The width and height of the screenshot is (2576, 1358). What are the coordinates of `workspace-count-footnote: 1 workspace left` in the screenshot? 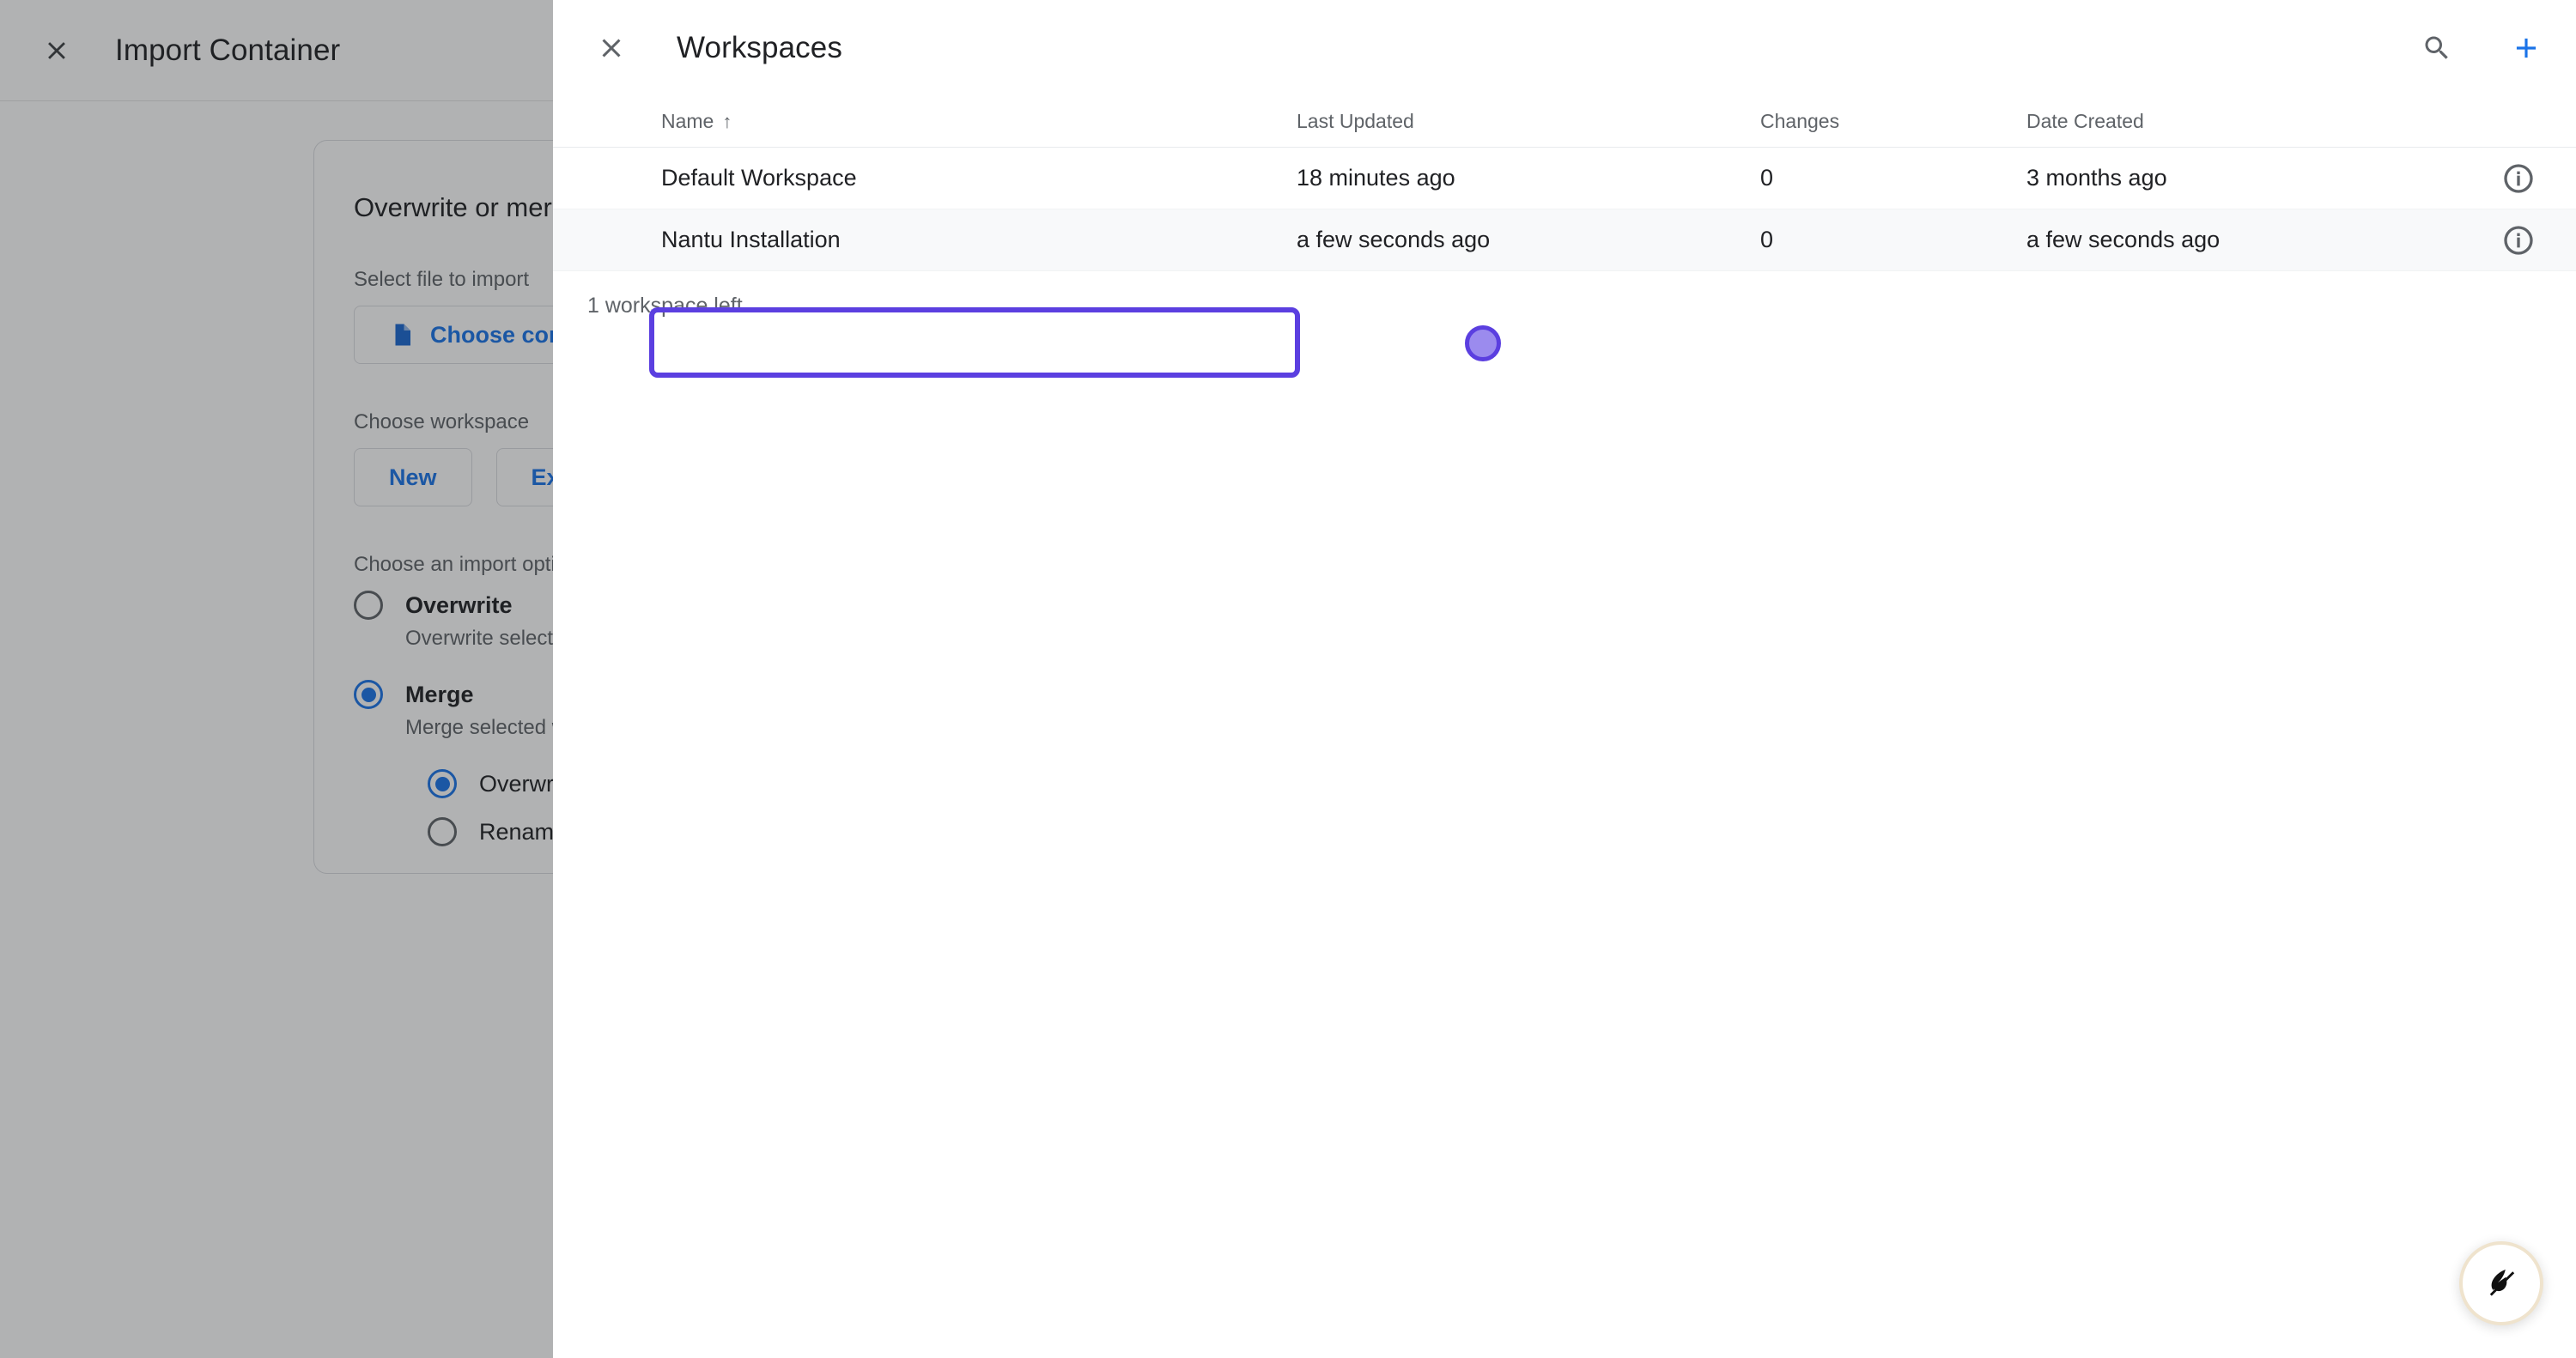 It's located at (665, 306).